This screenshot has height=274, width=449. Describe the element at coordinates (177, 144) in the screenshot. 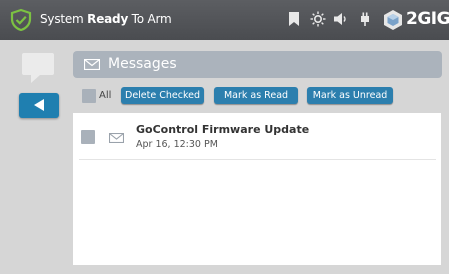

I see `message-date: Apr 16, 12:30 PM` at that location.